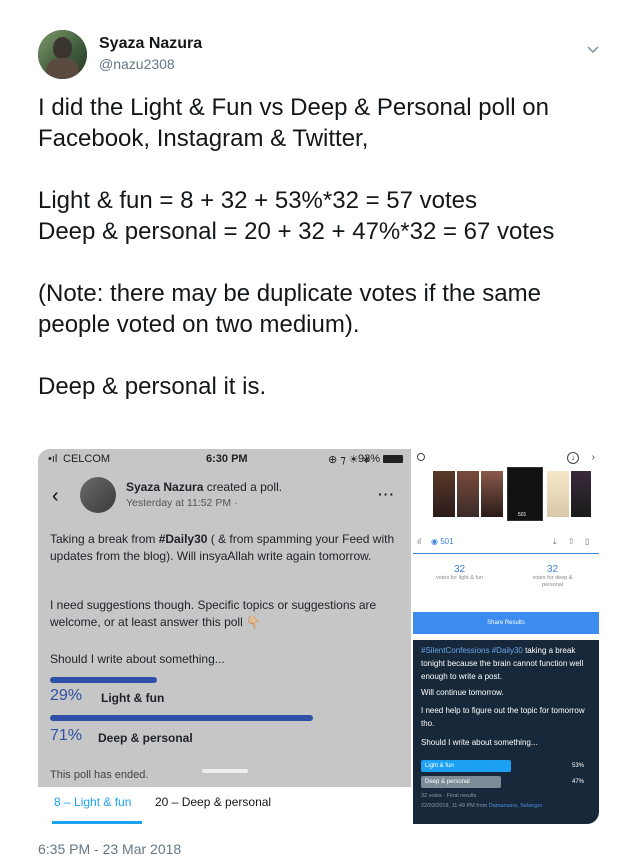 This screenshot has width=637, height=867. What do you see at coordinates (442, 541) in the screenshot?
I see `viewers-count: ◉ 501` at bounding box center [442, 541].